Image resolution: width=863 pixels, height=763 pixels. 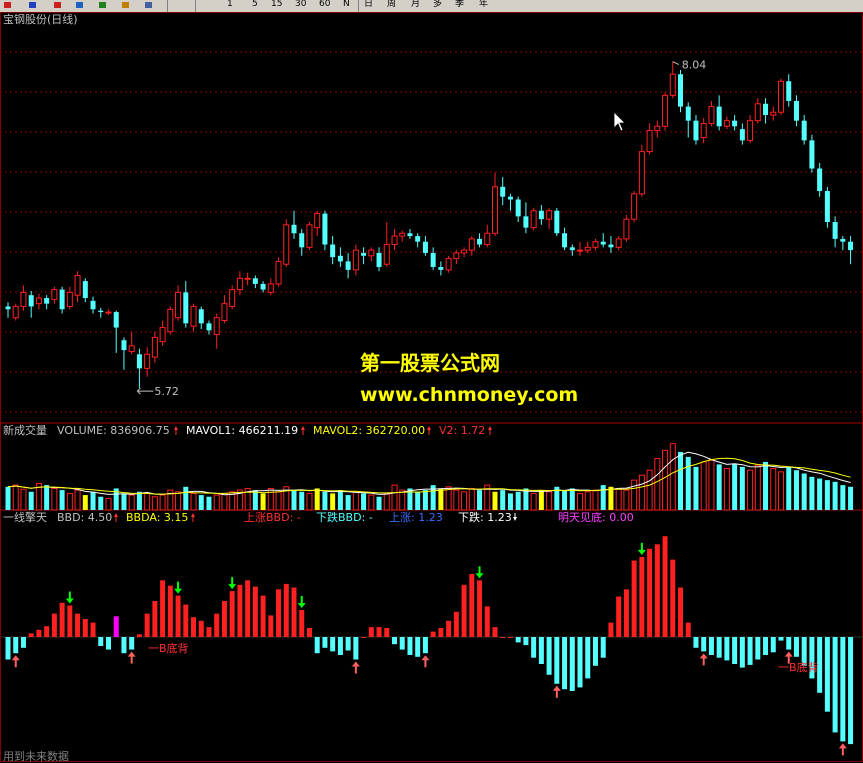 What do you see at coordinates (483, 5) in the screenshot?
I see `timeframe-button-5: 年` at bounding box center [483, 5].